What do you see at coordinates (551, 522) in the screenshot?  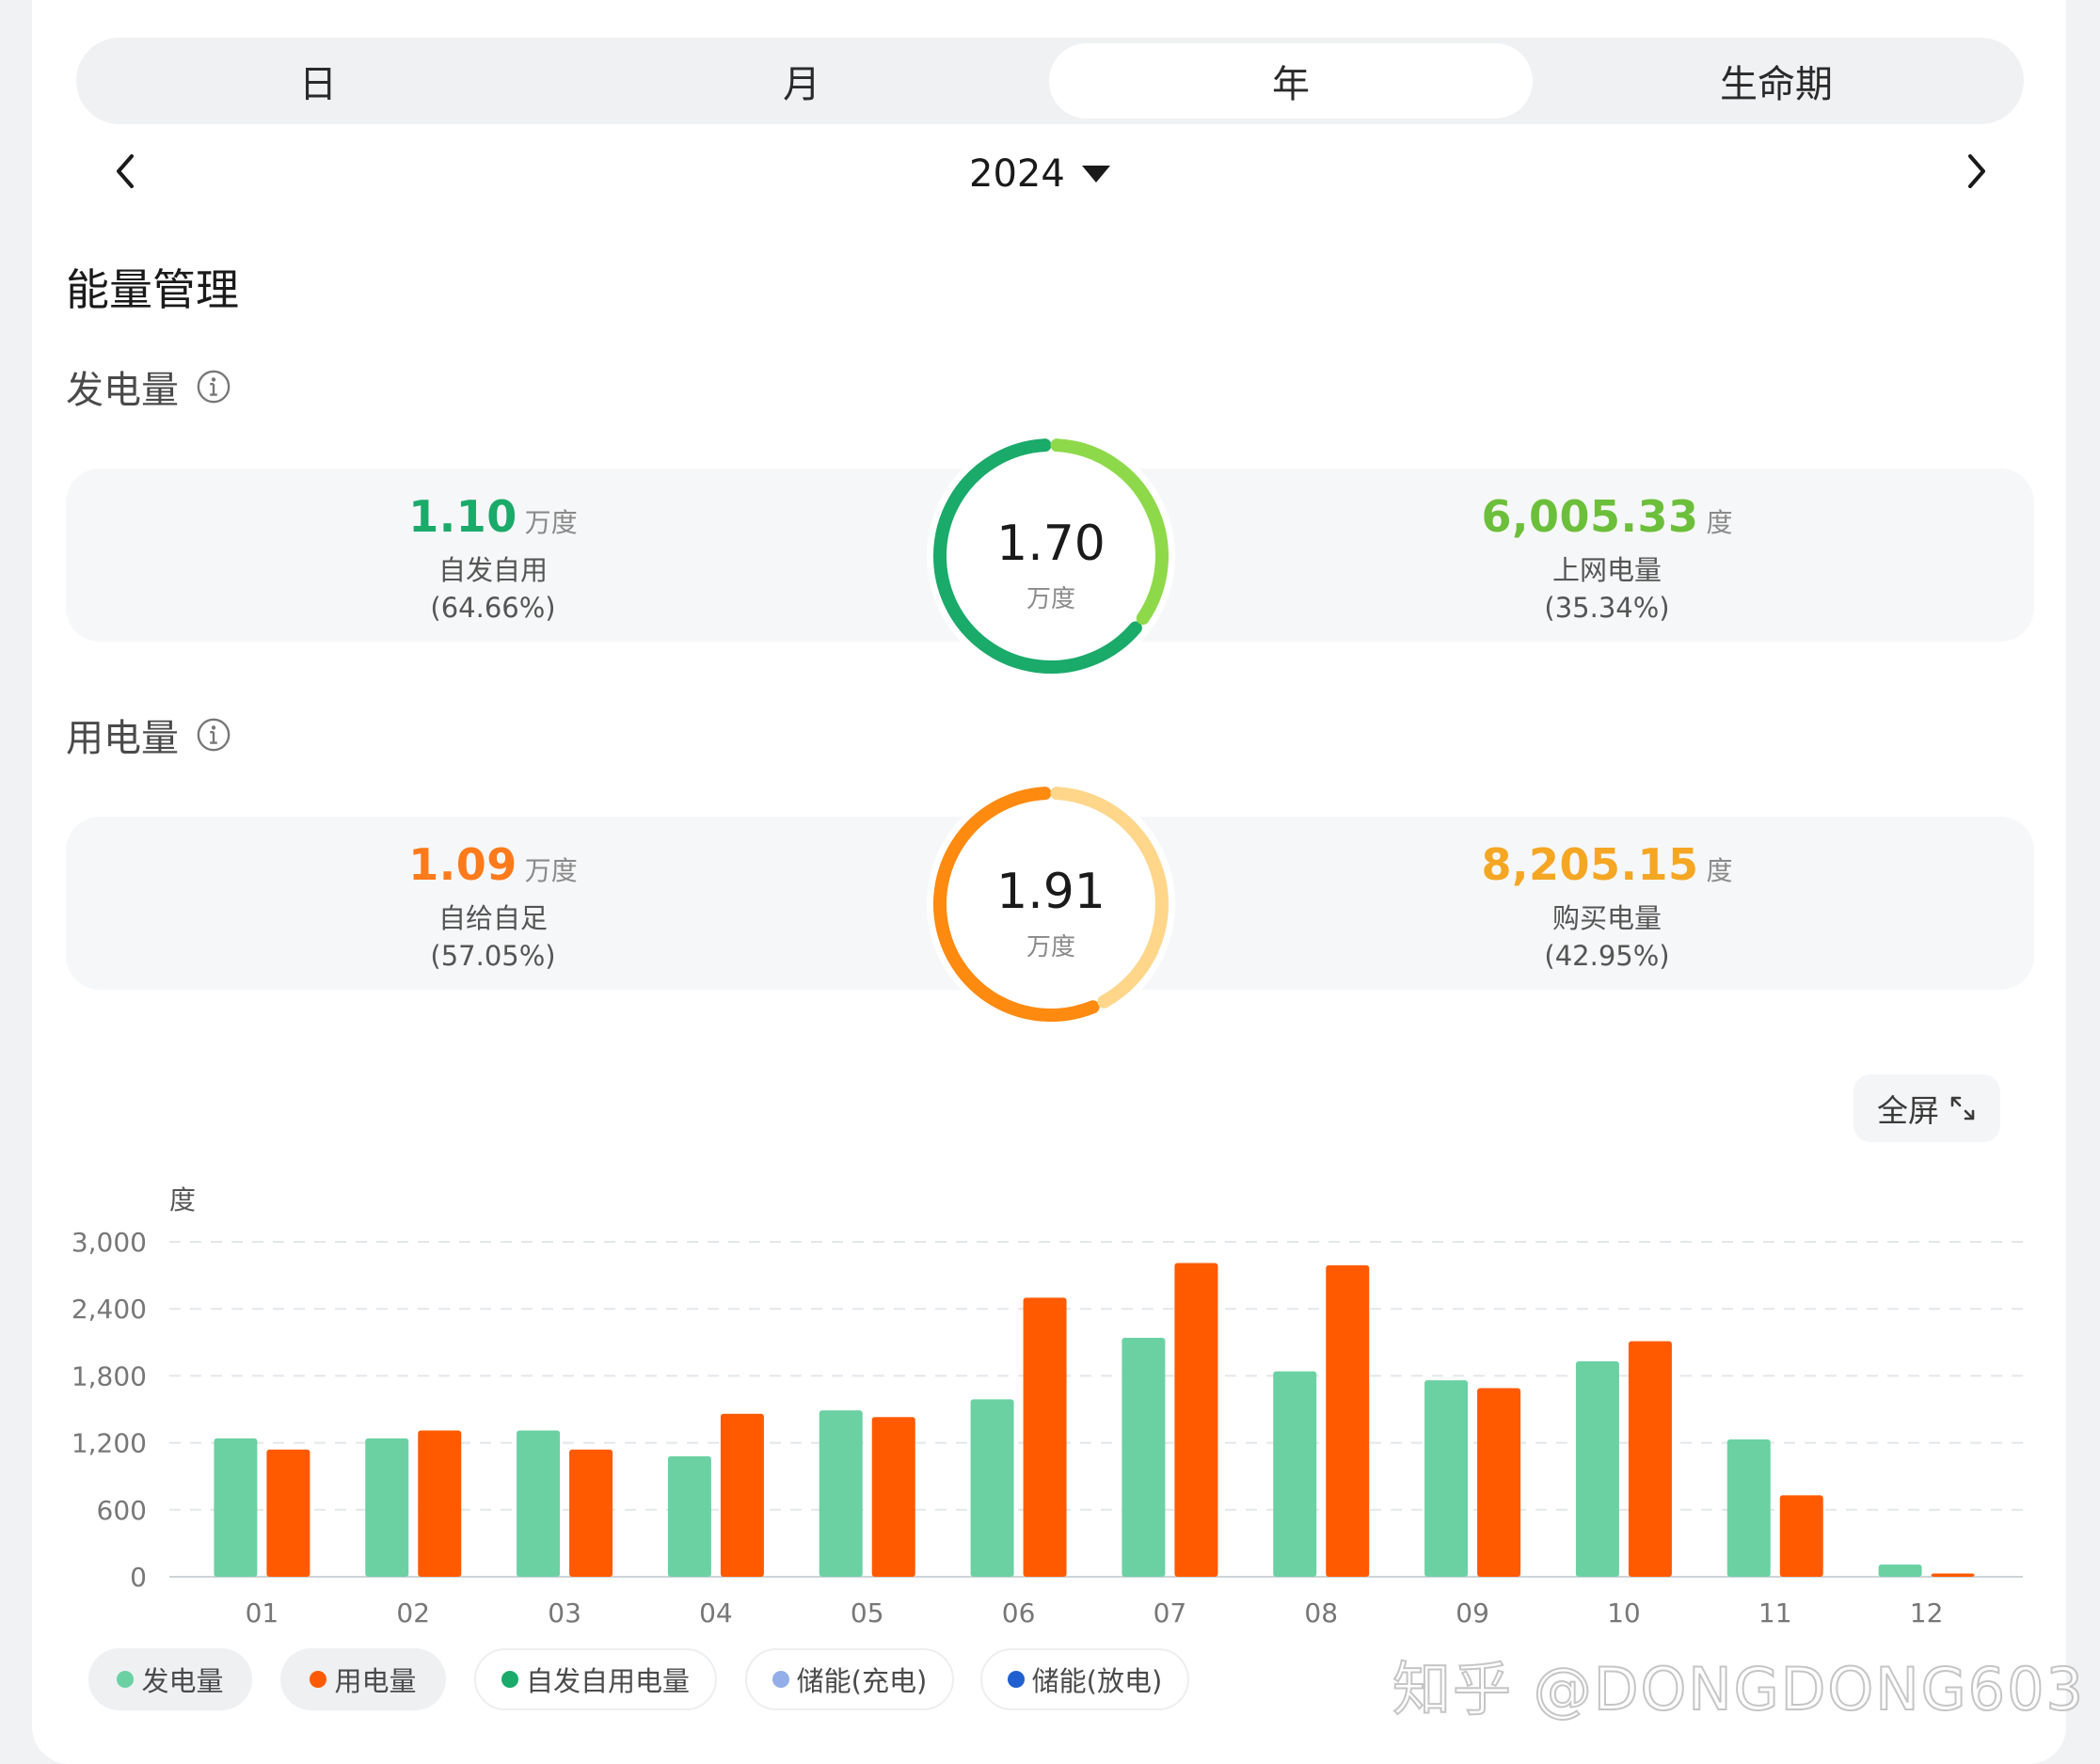 I see `self-use-unit: 万度` at bounding box center [551, 522].